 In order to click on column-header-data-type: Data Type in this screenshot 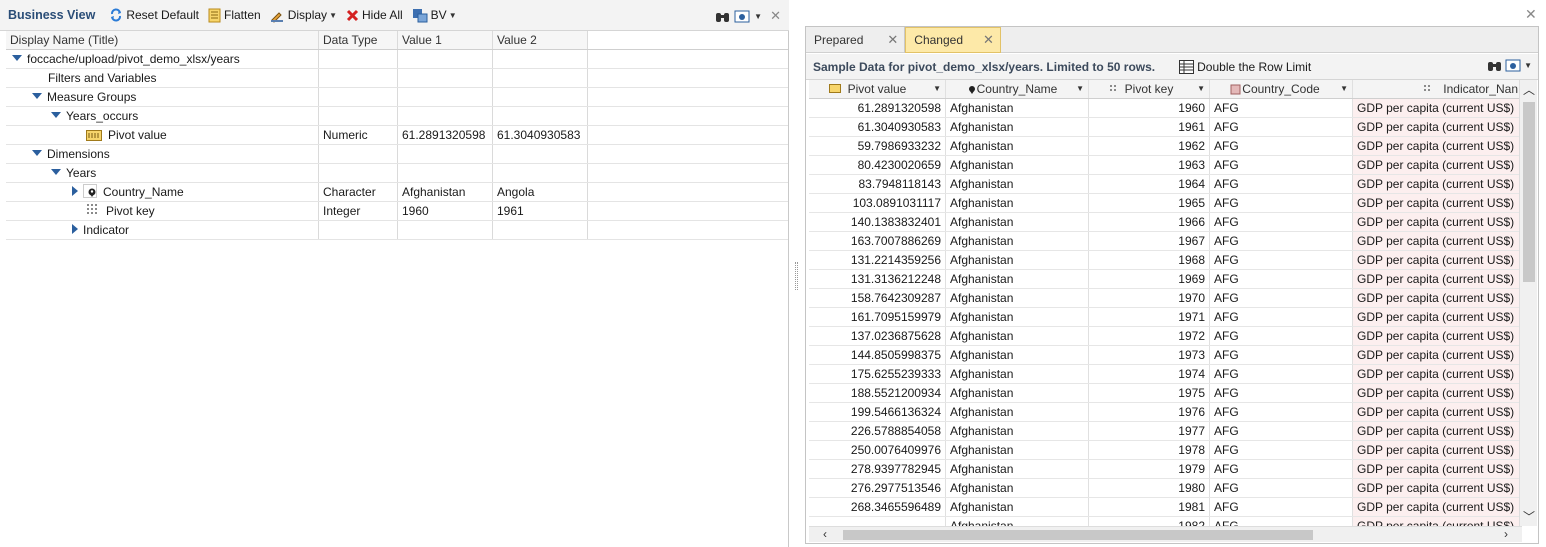, I will do `click(358, 40)`.